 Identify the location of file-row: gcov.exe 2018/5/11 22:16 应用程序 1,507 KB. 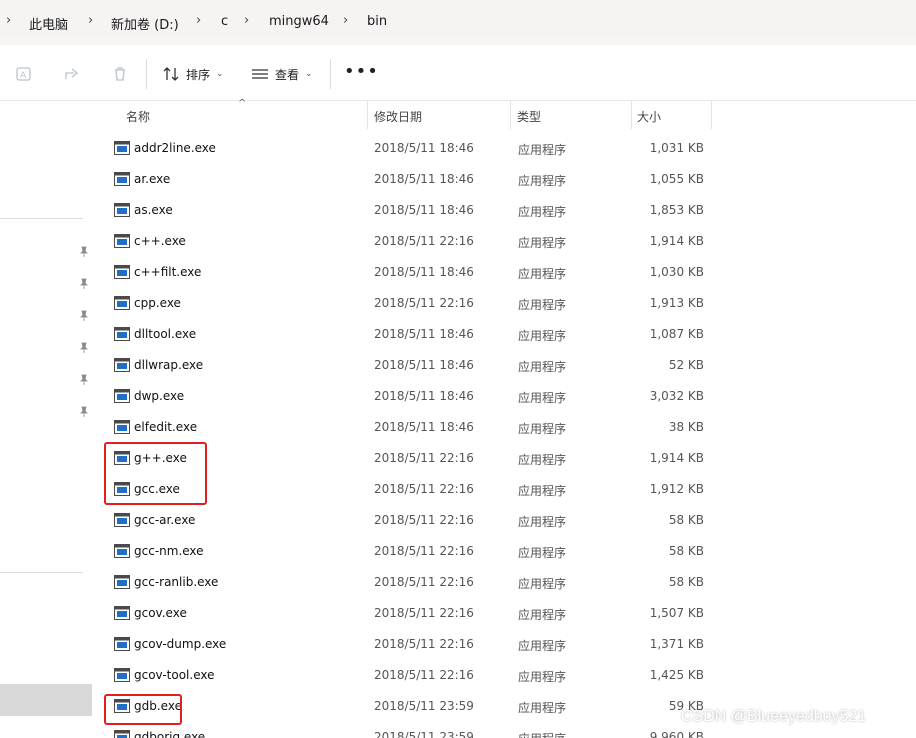
(406, 613).